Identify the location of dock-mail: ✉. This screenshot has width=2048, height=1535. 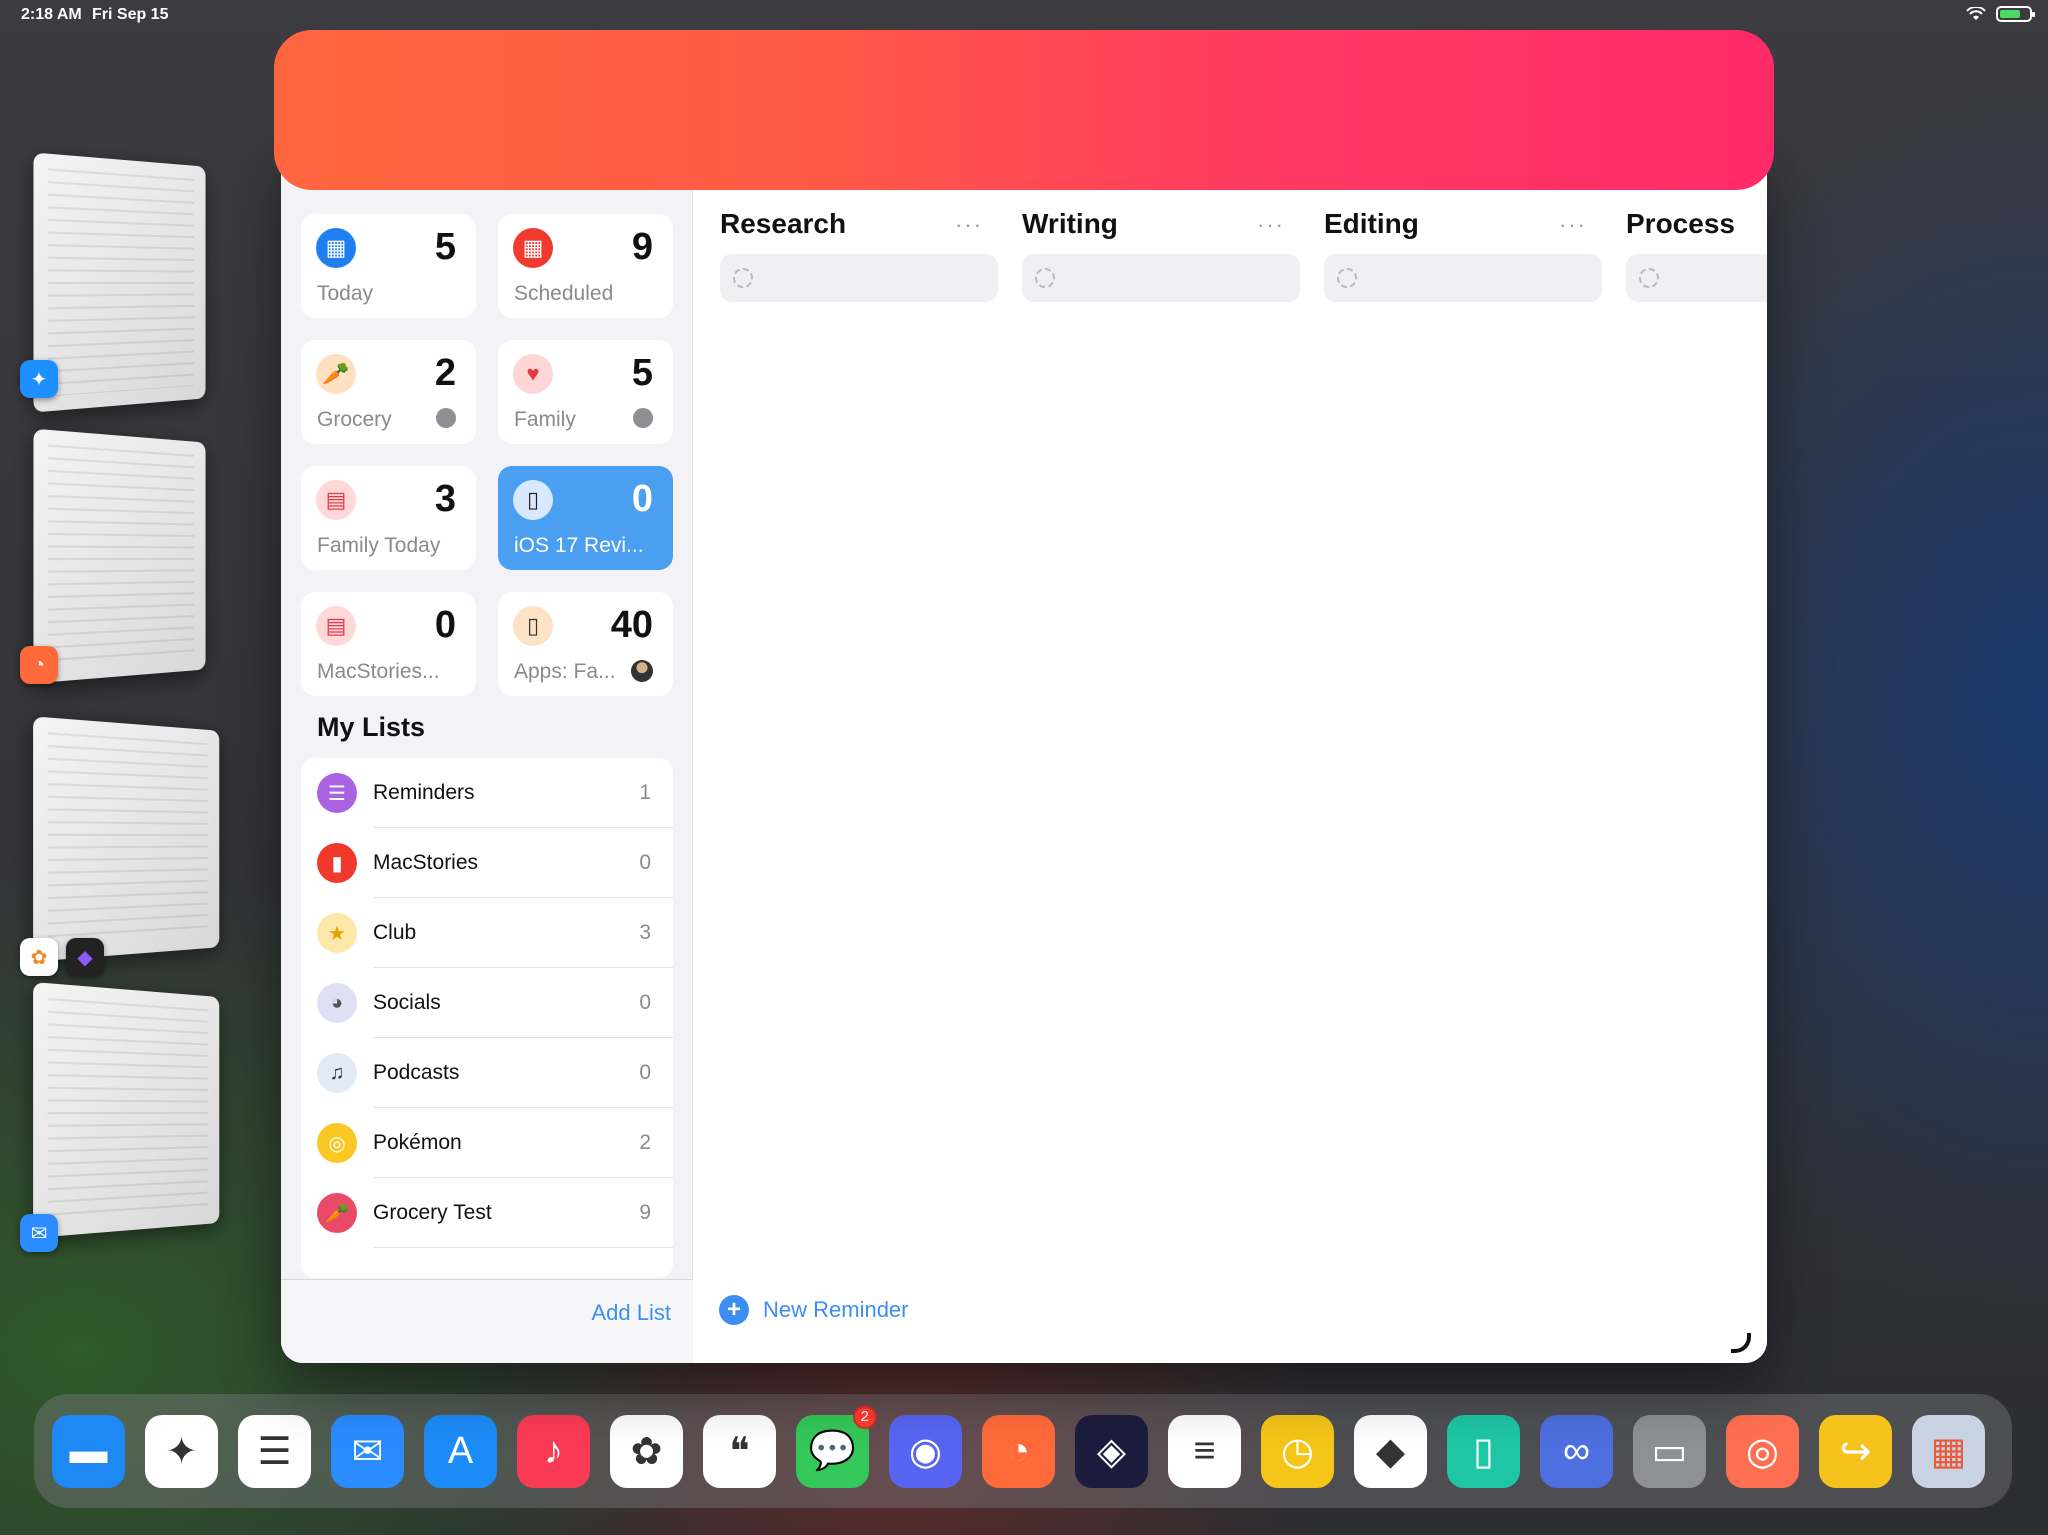
(367, 1451).